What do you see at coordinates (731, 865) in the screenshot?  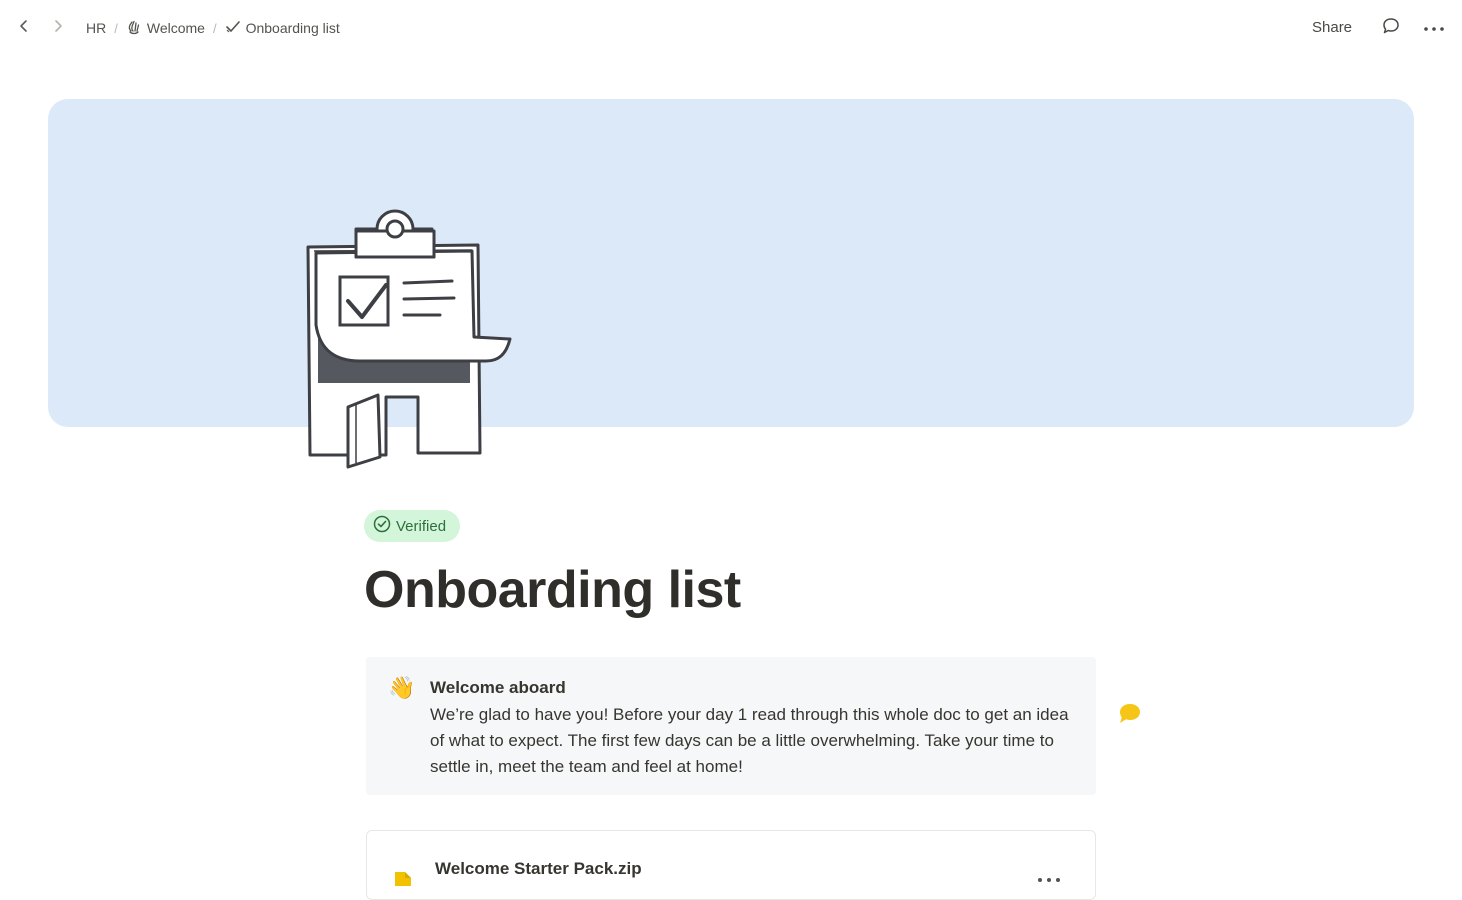 I see `file-attachment-card: Welcome Starter Pack.zip` at bounding box center [731, 865].